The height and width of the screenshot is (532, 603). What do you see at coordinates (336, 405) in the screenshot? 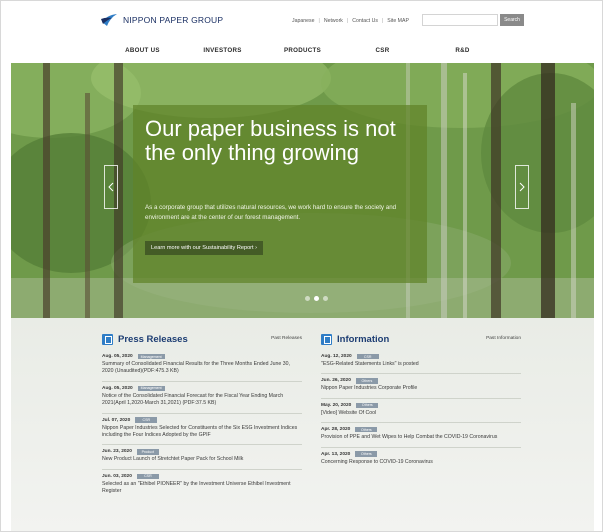
I see `news-date: May. 20, 2020` at bounding box center [336, 405].